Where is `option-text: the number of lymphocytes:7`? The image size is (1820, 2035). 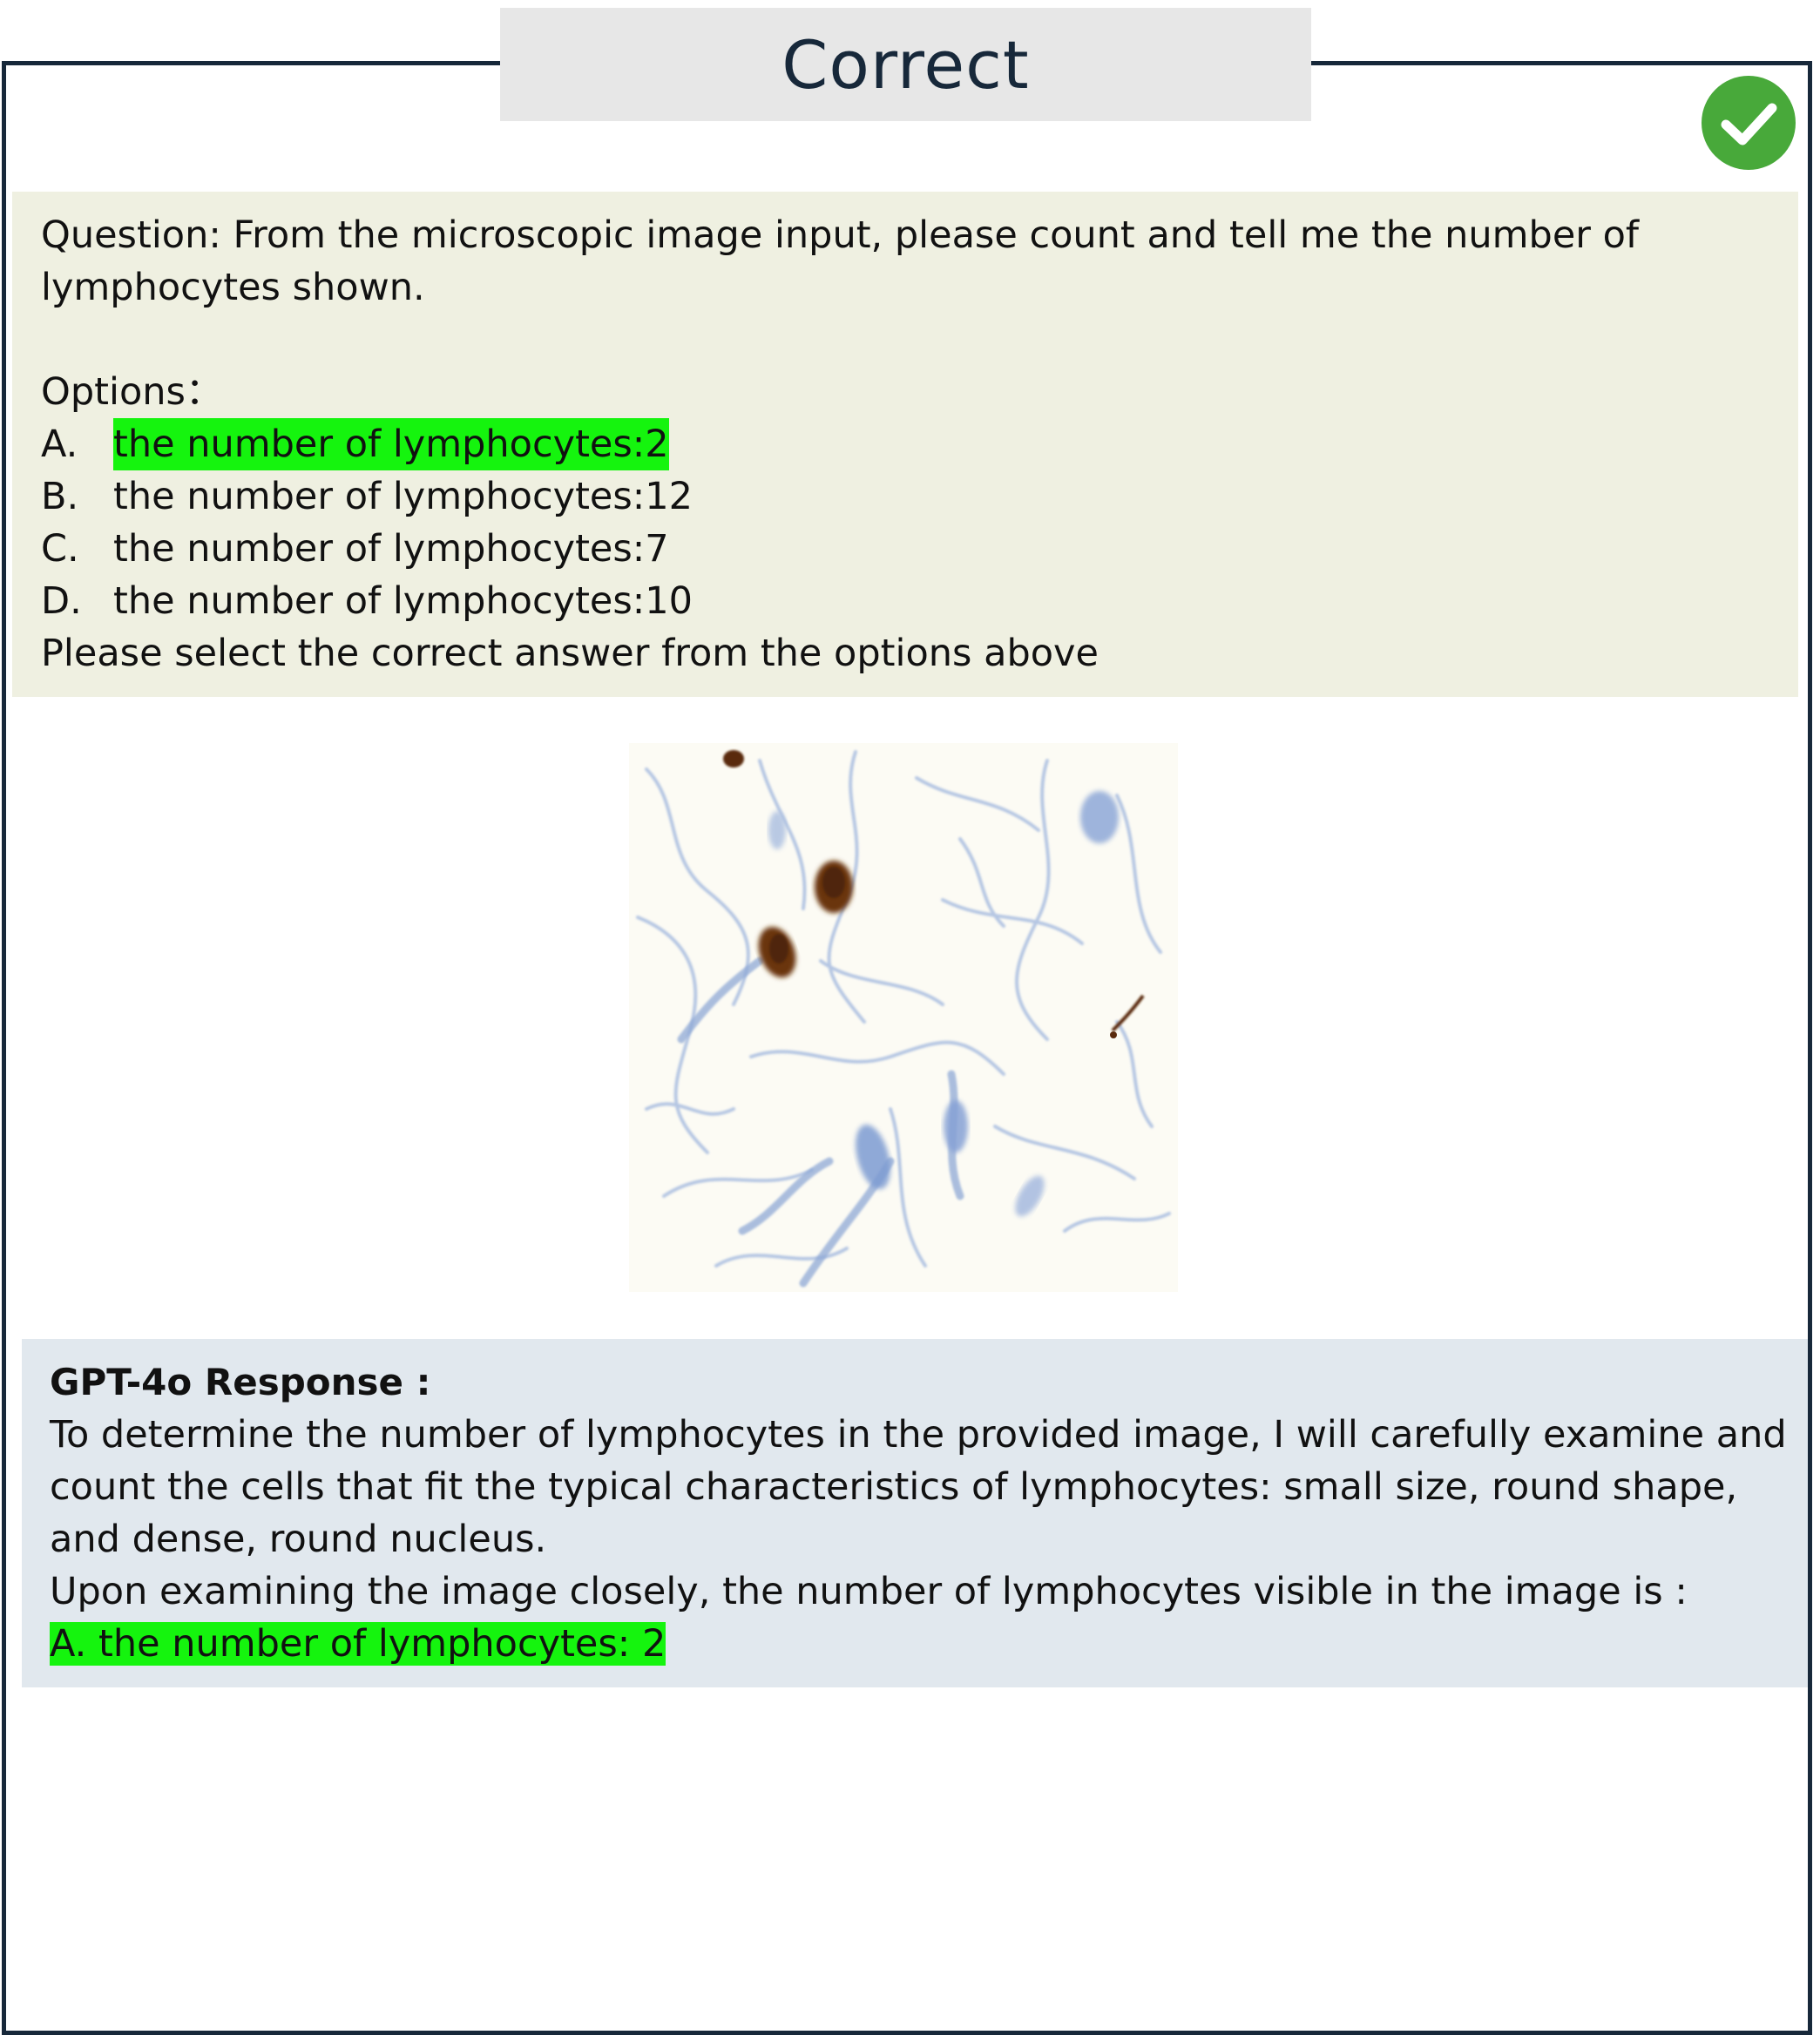 option-text: the number of lymphocytes:7 is located at coordinates (391, 549).